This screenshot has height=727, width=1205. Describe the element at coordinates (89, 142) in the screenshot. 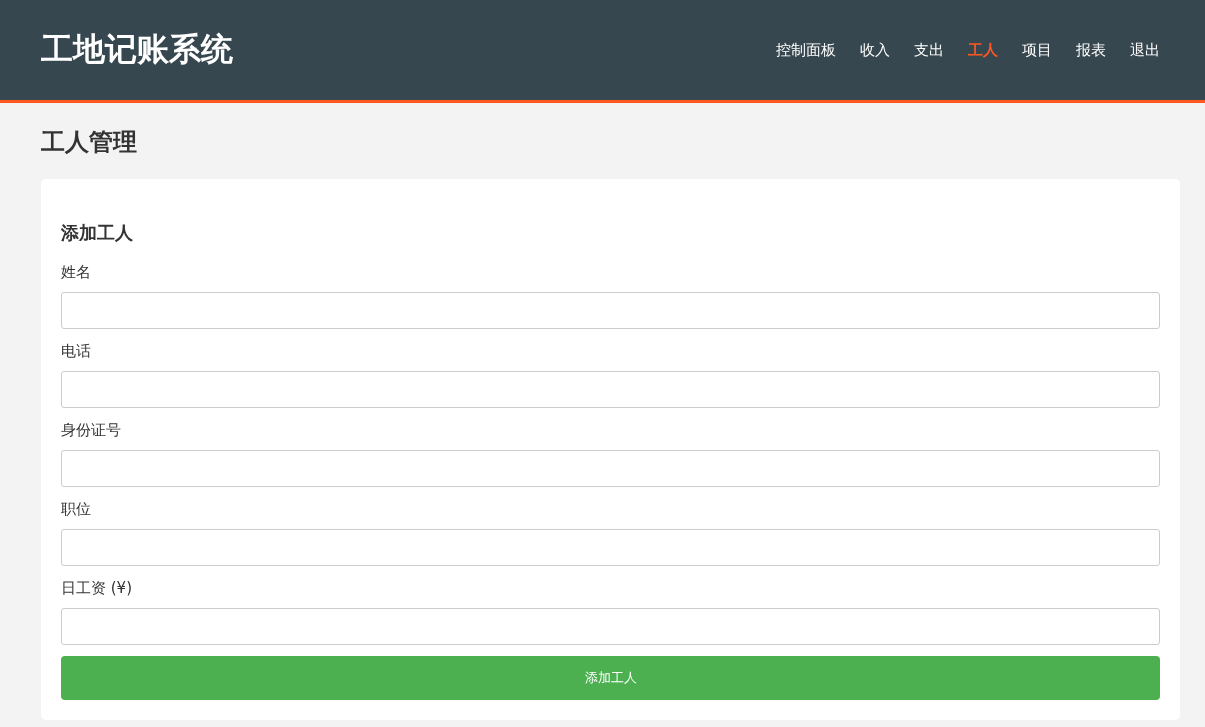

I see `page-title: 工人管理` at that location.